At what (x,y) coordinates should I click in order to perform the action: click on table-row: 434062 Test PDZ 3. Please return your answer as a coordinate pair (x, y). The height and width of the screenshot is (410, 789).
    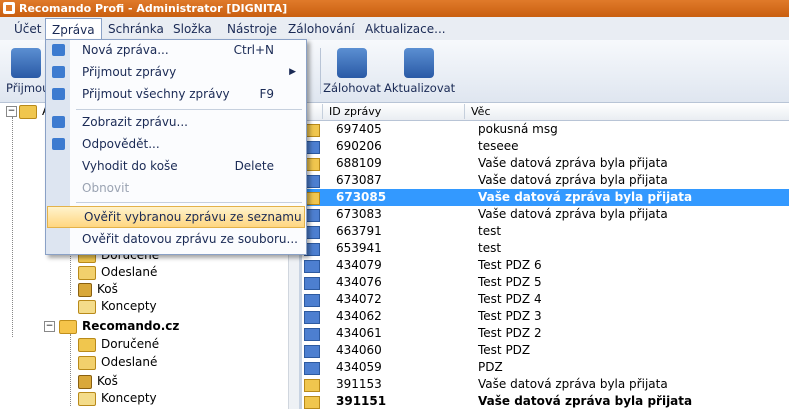
    Looking at the image, I should click on (545, 316).